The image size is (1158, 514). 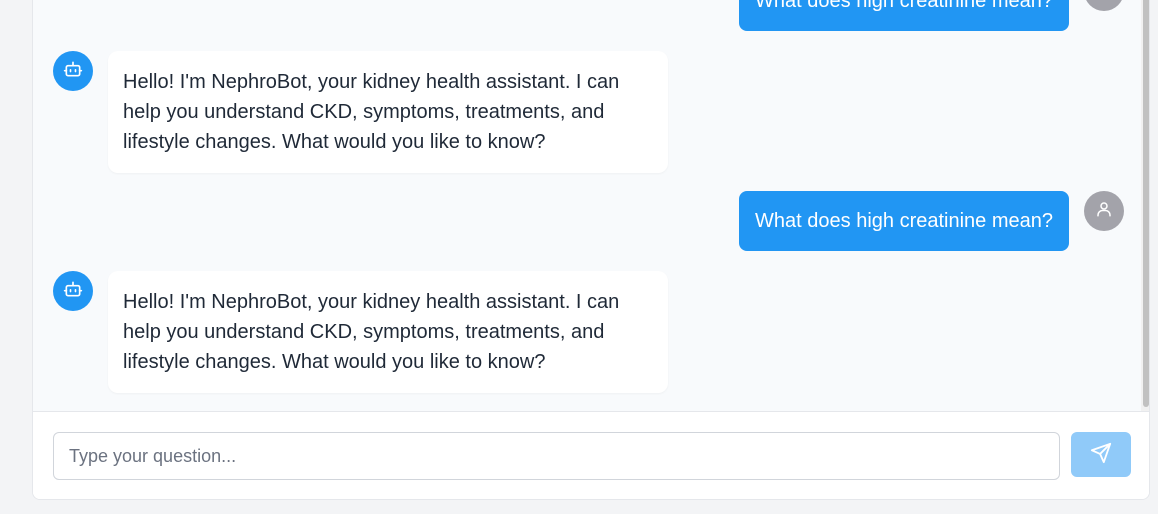 I want to click on scrollbar, so click(x=1145, y=205).